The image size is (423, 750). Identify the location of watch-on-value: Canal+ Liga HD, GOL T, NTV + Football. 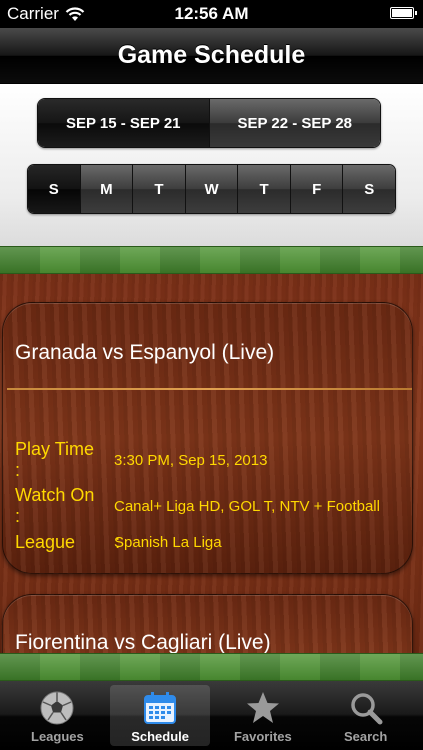
(247, 506).